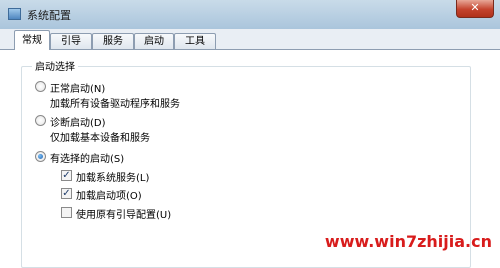  Describe the element at coordinates (113, 41) in the screenshot. I see `tab-services: 服务` at that location.